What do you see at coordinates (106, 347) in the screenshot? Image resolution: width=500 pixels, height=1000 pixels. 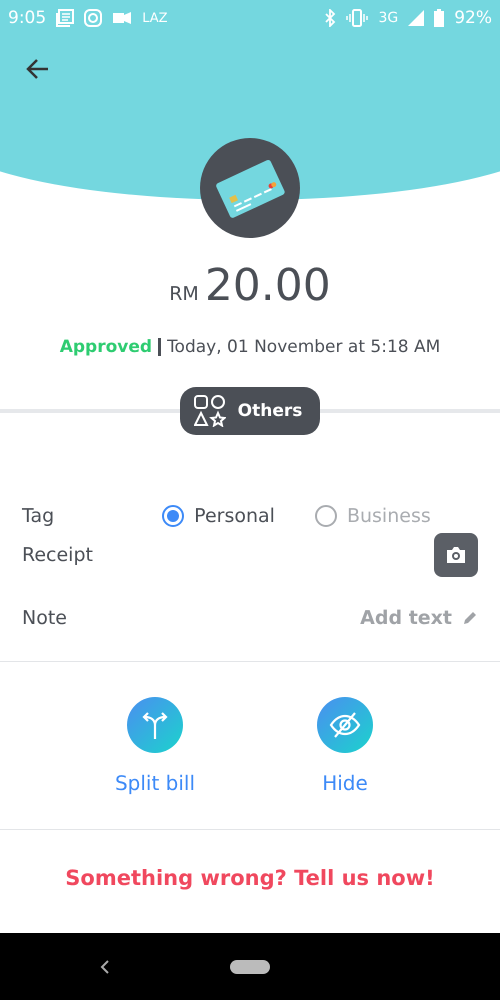 I see `transaction-status: Approved` at bounding box center [106, 347].